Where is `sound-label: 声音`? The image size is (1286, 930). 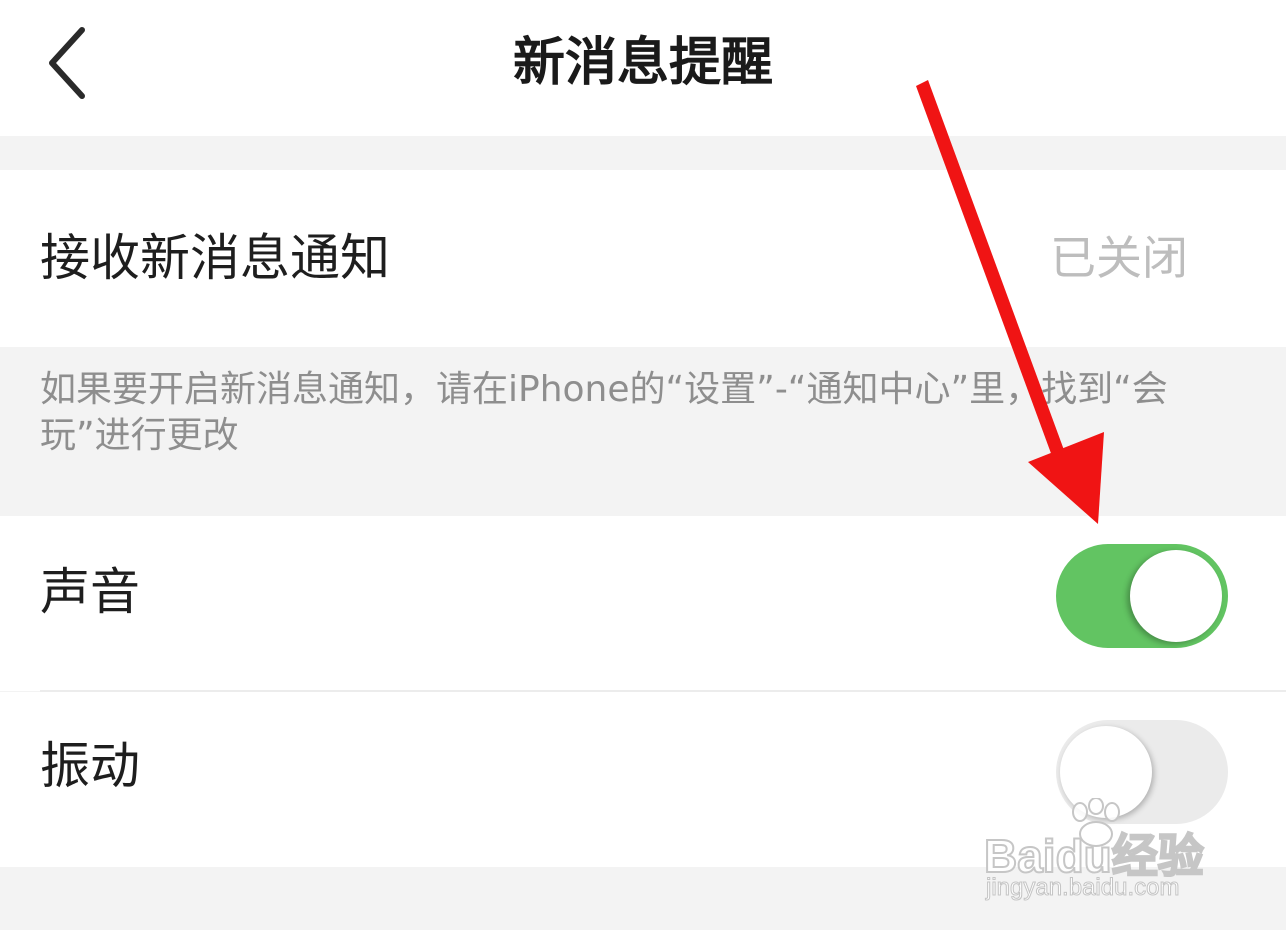
sound-label: 声音 is located at coordinates (90, 592).